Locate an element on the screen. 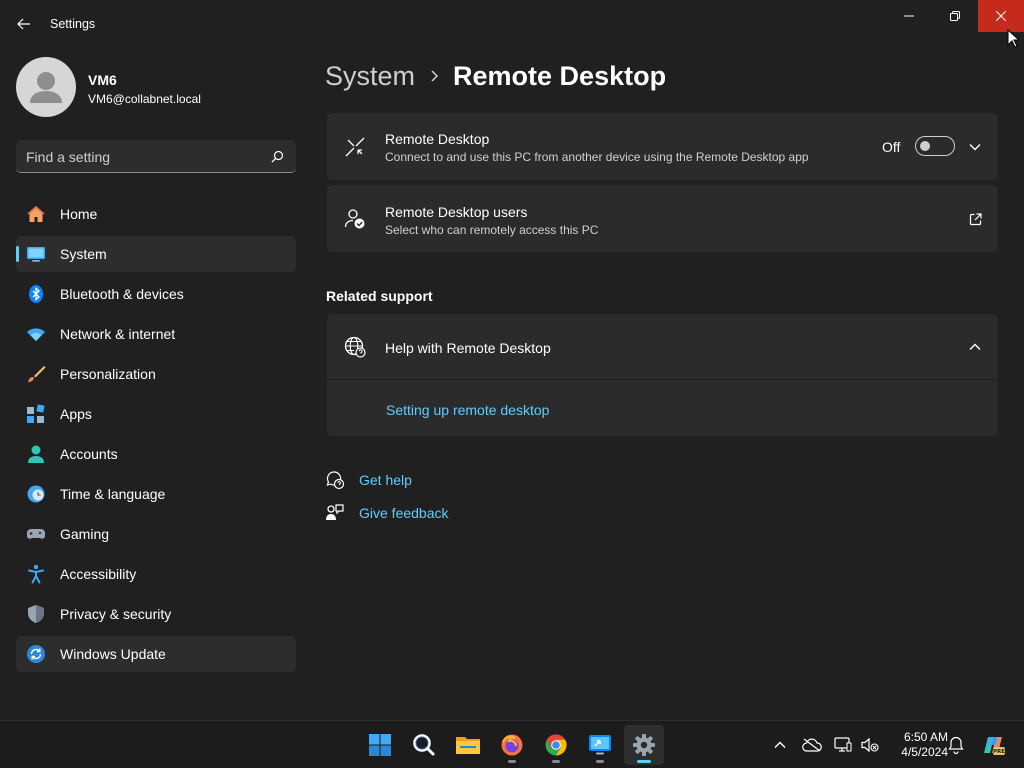 Image resolution: width=1024 pixels, height=768 pixels. start-button is located at coordinates (380, 745).